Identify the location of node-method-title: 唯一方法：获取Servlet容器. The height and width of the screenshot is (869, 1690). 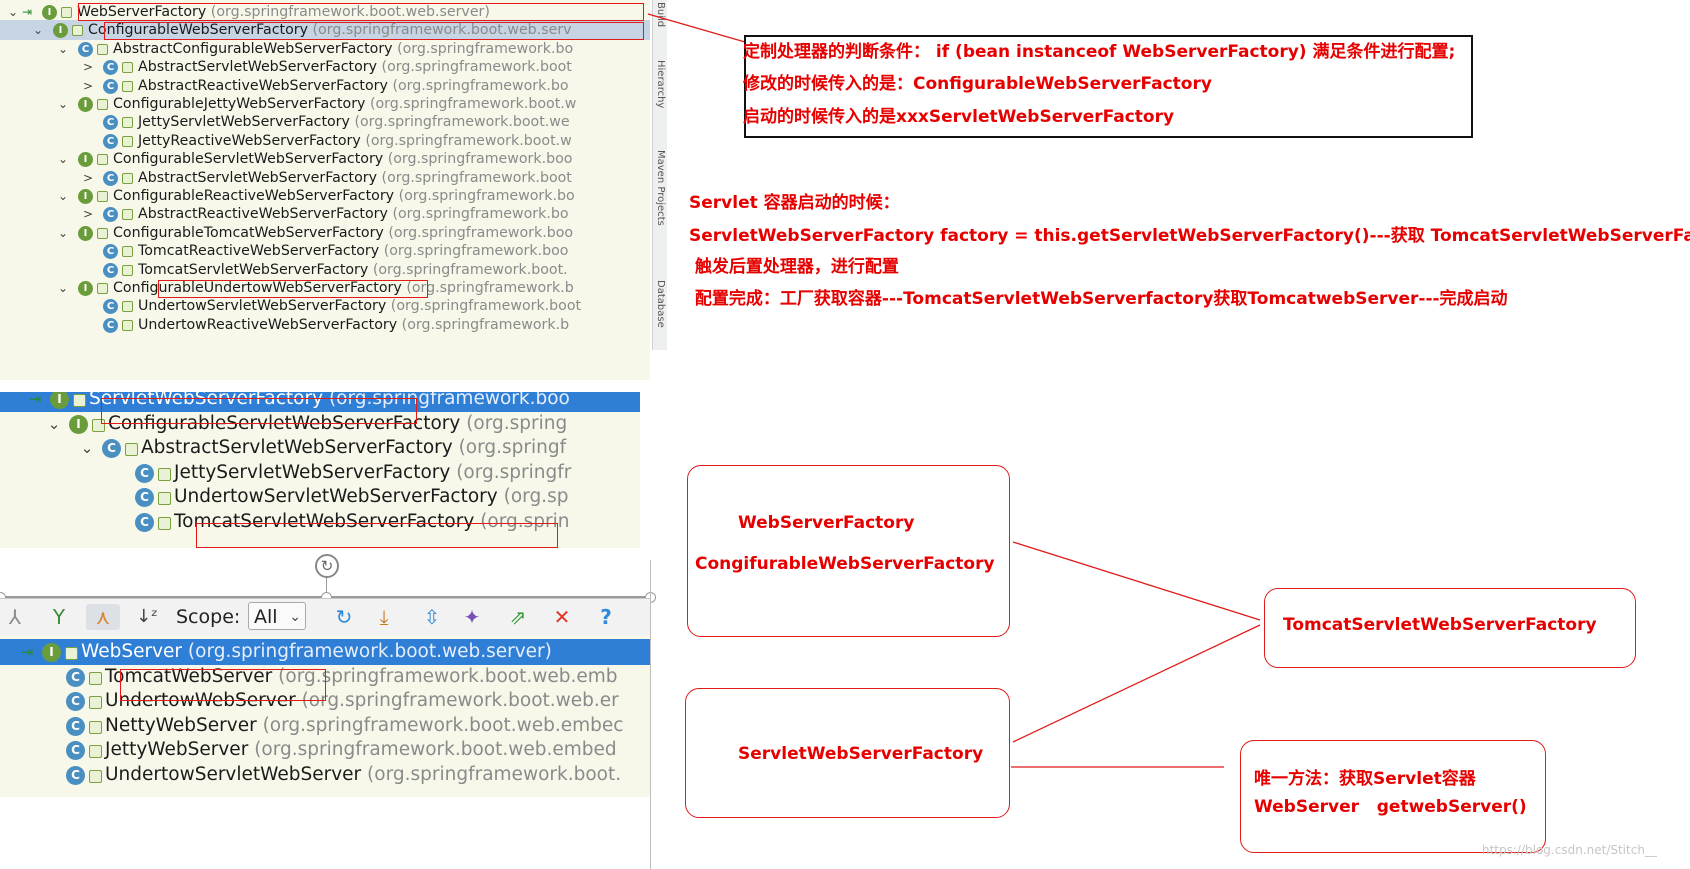
(1365, 779).